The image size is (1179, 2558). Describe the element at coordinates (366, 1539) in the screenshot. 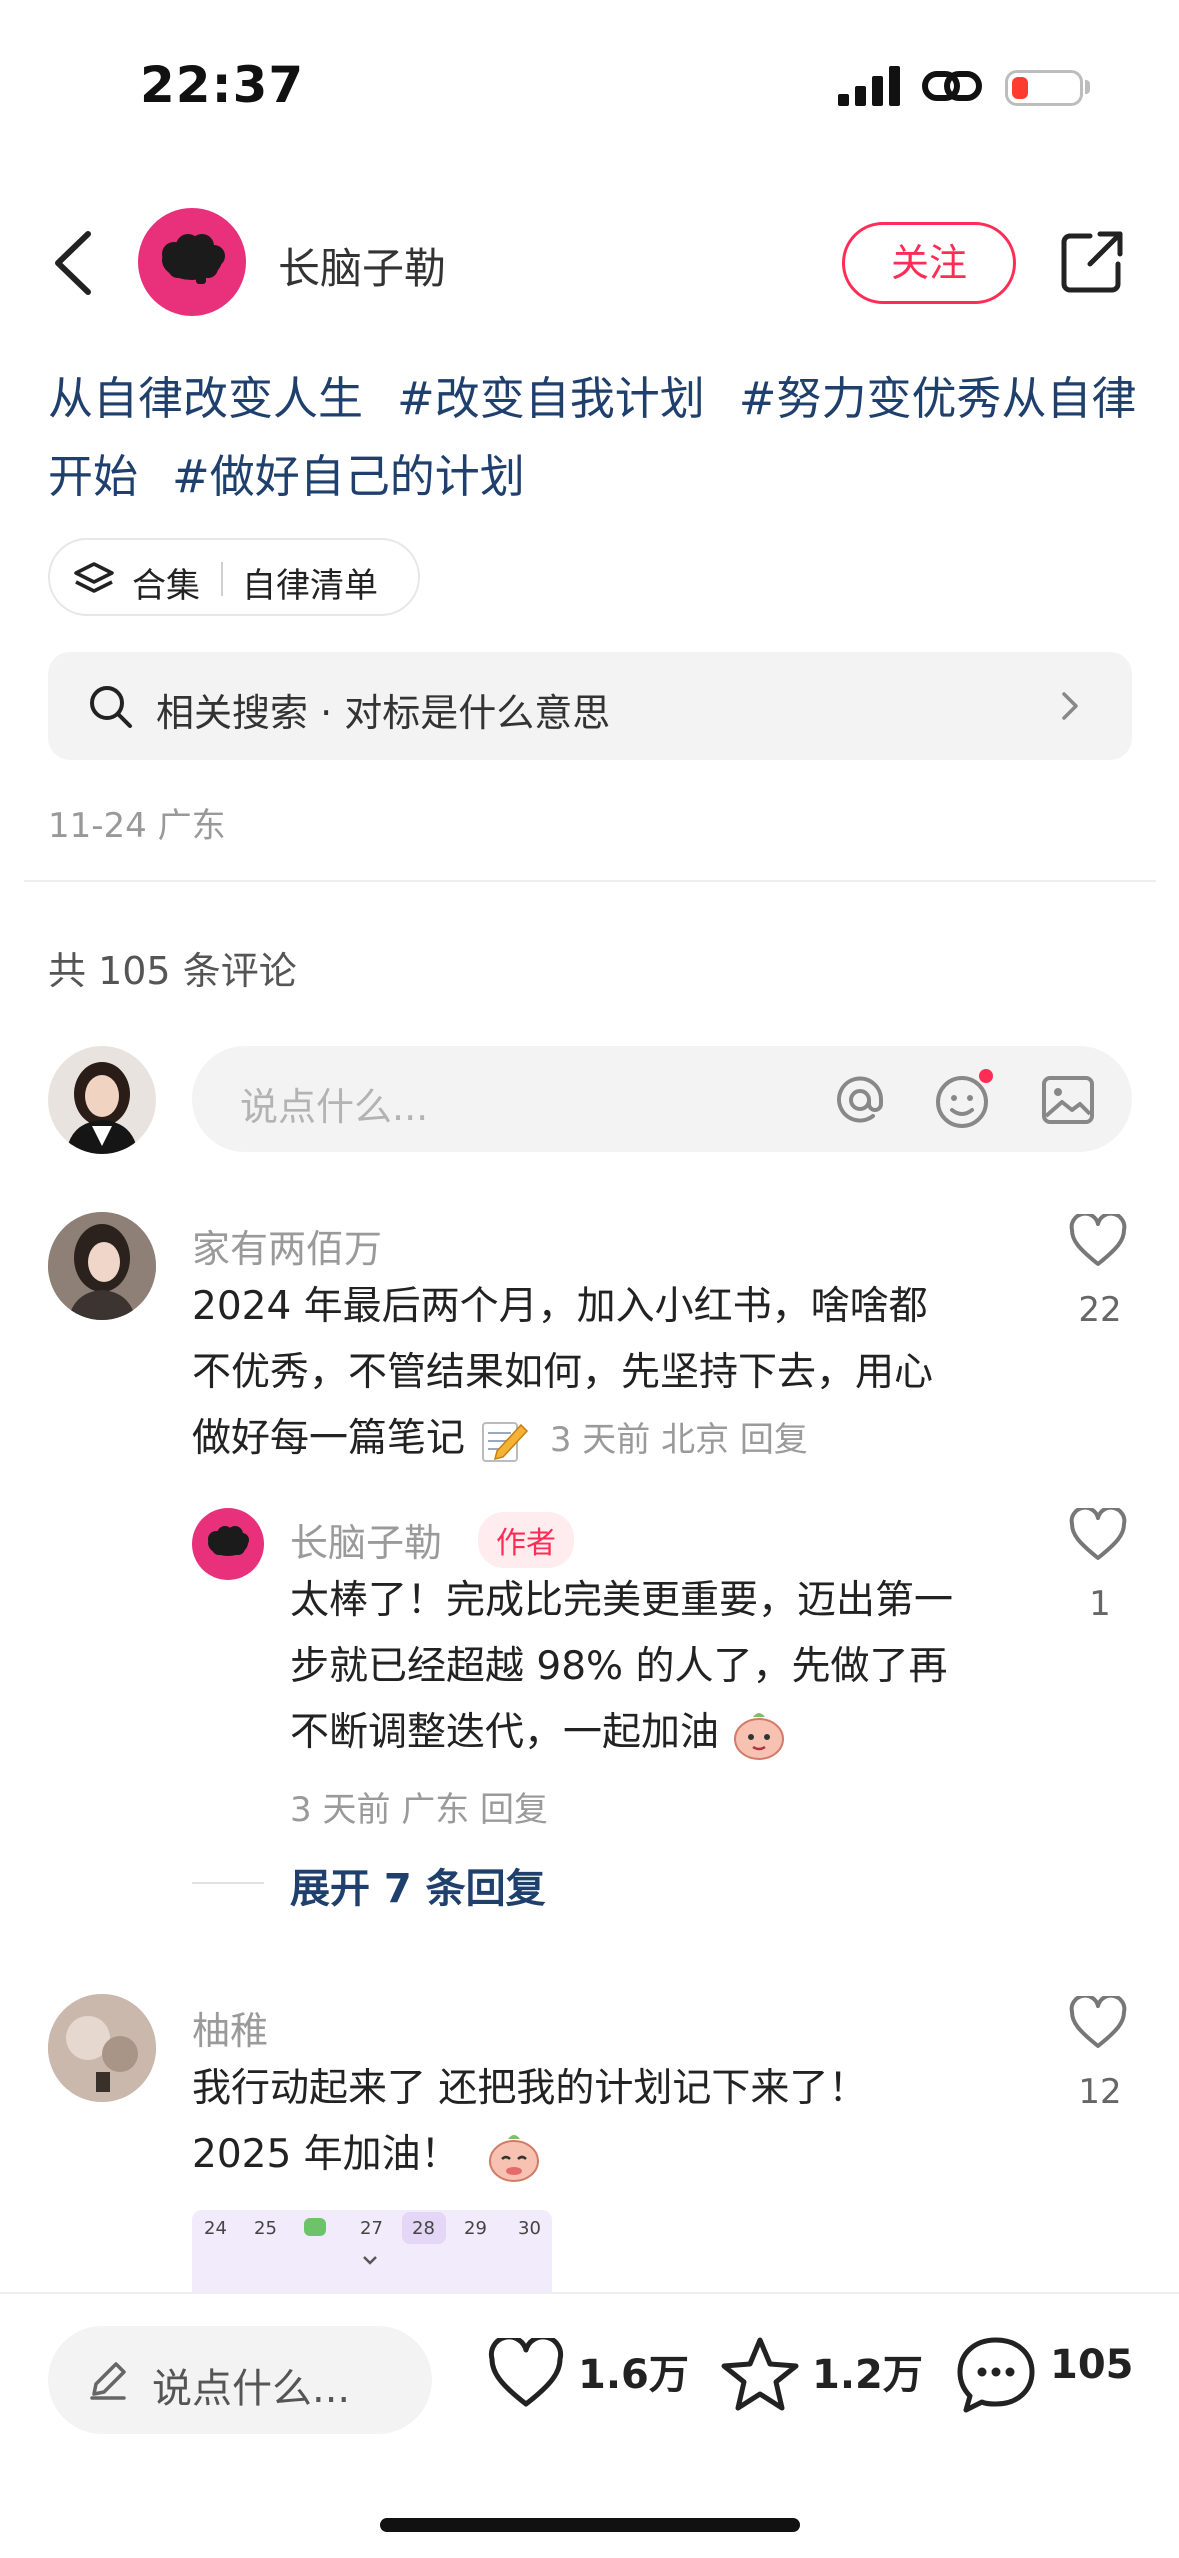

I see `reply-username: 长脑子勒` at that location.